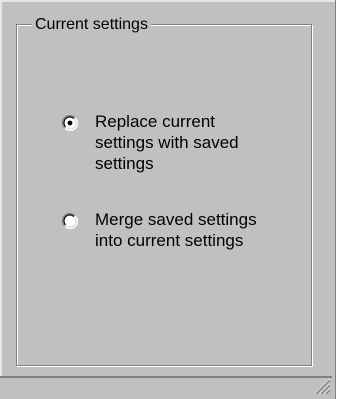  Describe the element at coordinates (70, 221) in the screenshot. I see `radio-unselected-icon` at that location.